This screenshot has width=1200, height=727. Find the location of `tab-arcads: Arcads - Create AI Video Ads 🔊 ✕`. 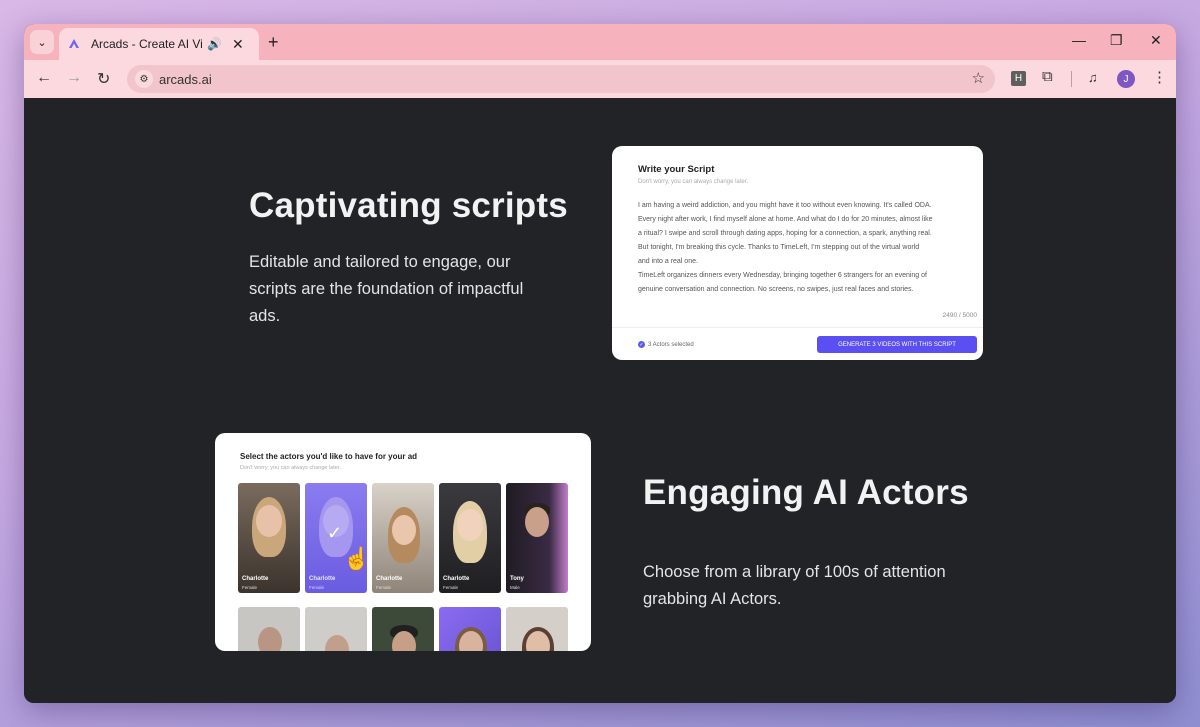

tab-arcads: Arcads - Create AI Video Ads 🔊 ✕ is located at coordinates (159, 44).